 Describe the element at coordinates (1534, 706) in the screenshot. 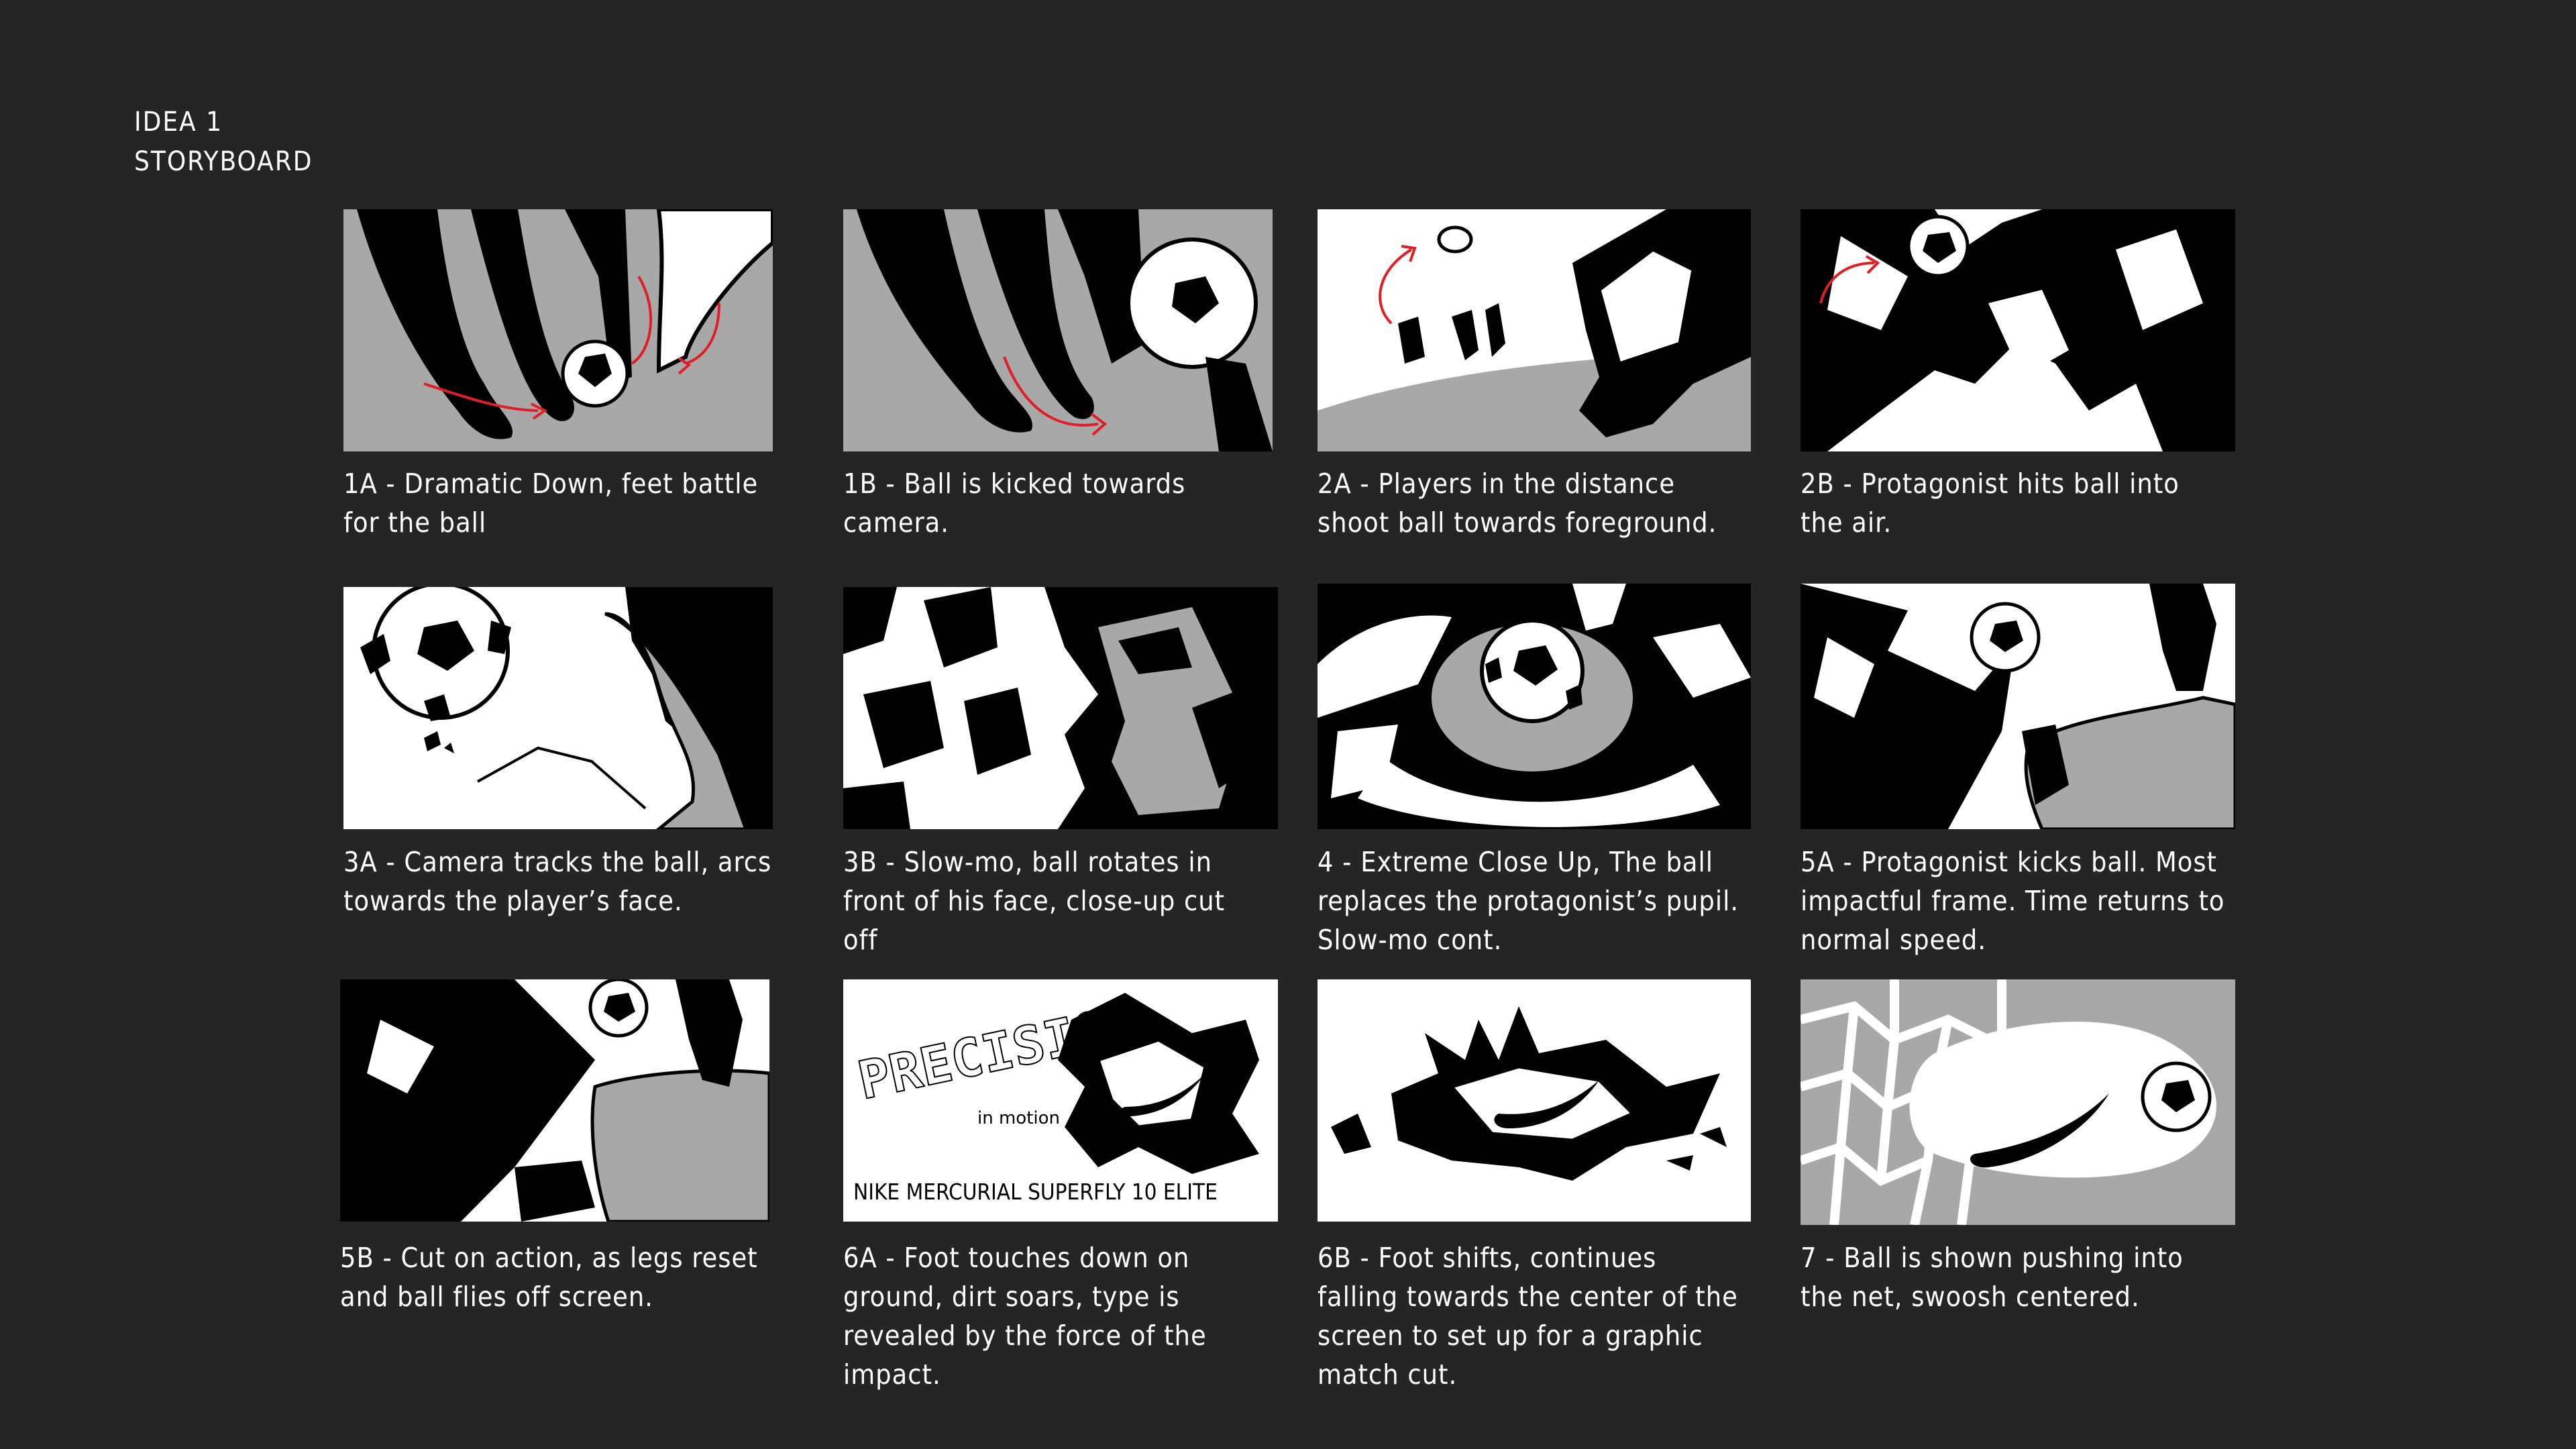

I see `frame-4-illustration` at that location.